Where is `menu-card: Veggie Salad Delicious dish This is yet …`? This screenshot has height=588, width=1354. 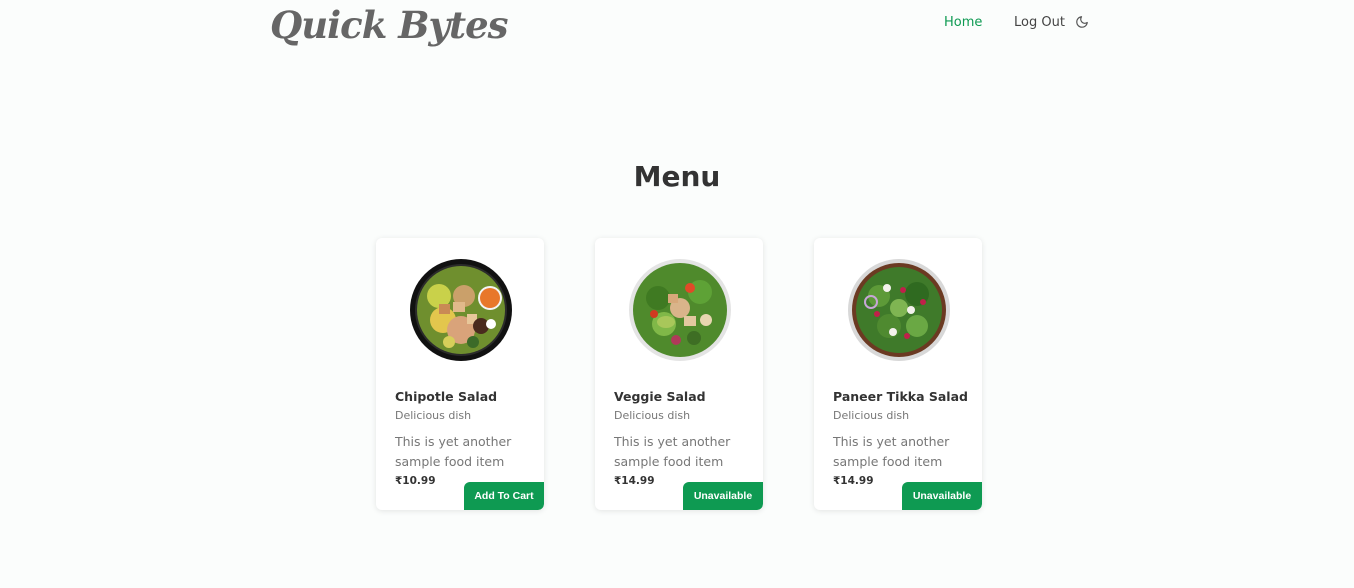 menu-card: Veggie Salad Delicious dish This is yet … is located at coordinates (679, 374).